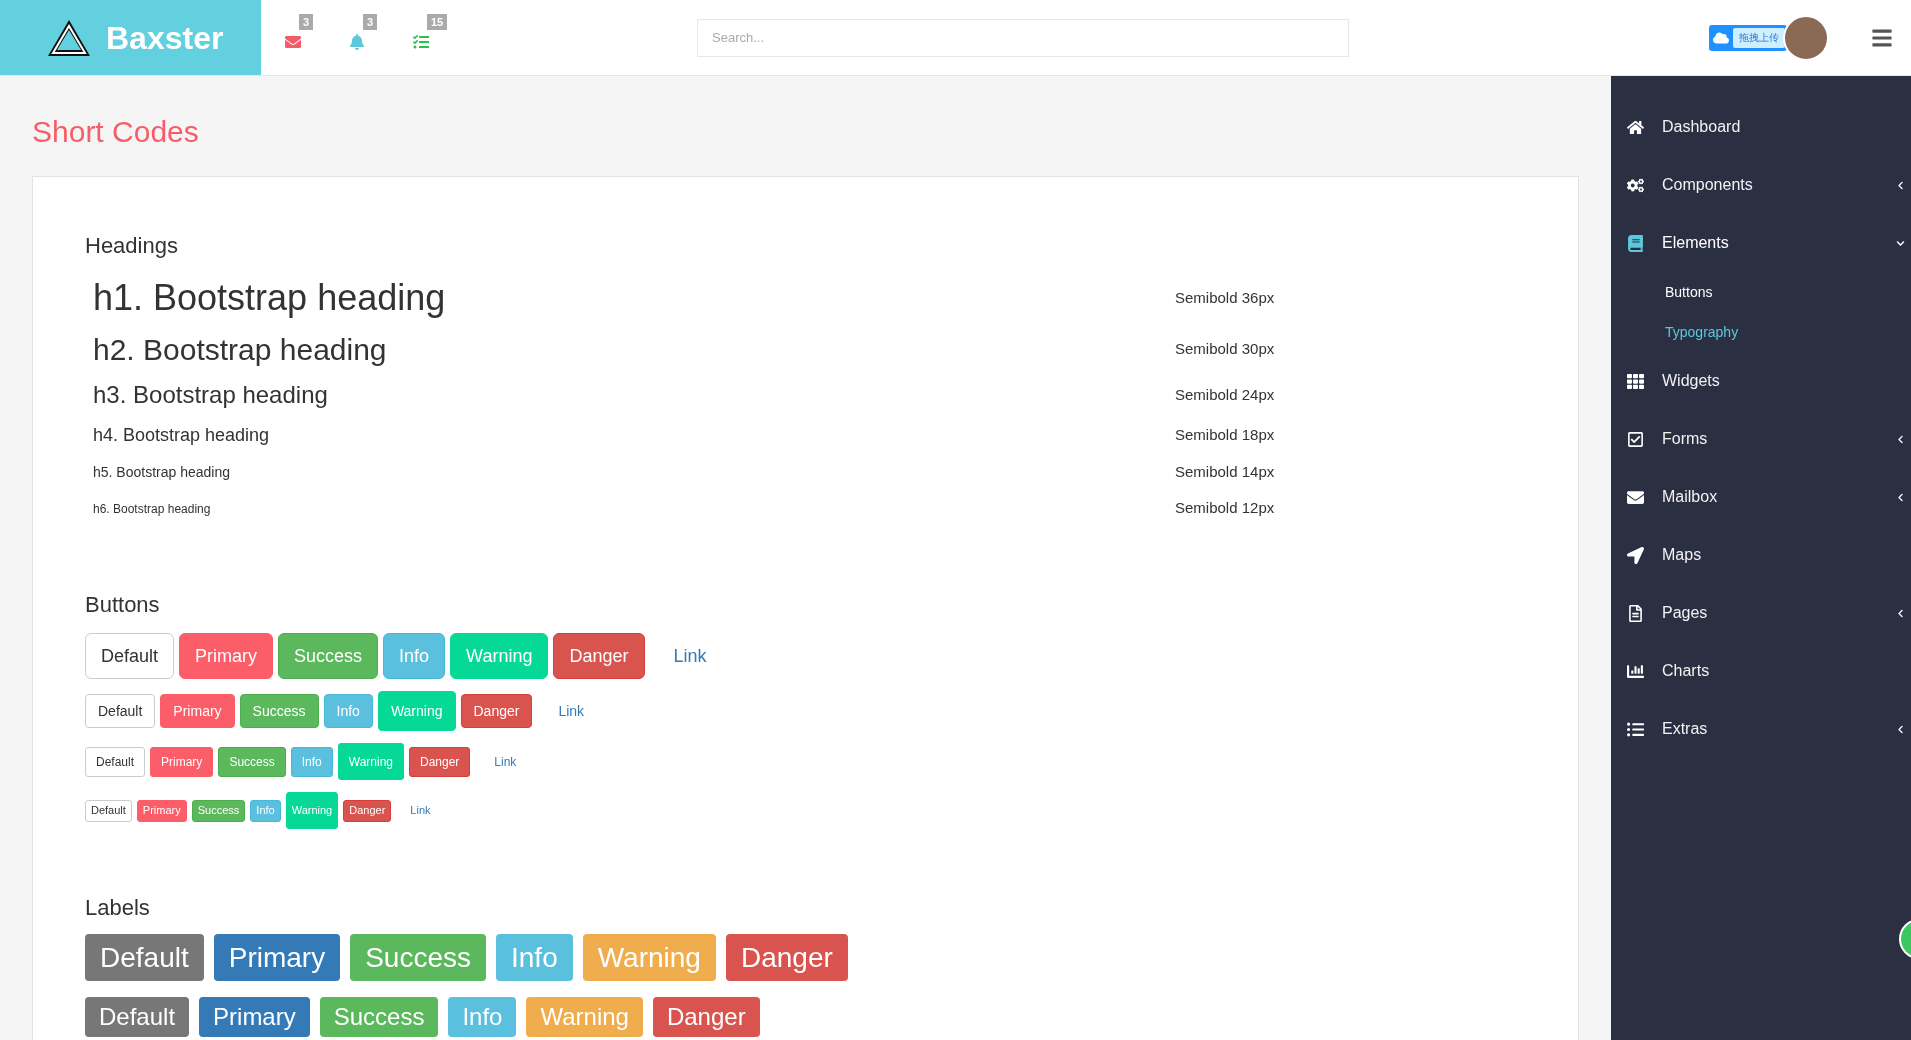  What do you see at coordinates (1761, 127) in the screenshot?
I see `sidebar-item: Dashboard` at bounding box center [1761, 127].